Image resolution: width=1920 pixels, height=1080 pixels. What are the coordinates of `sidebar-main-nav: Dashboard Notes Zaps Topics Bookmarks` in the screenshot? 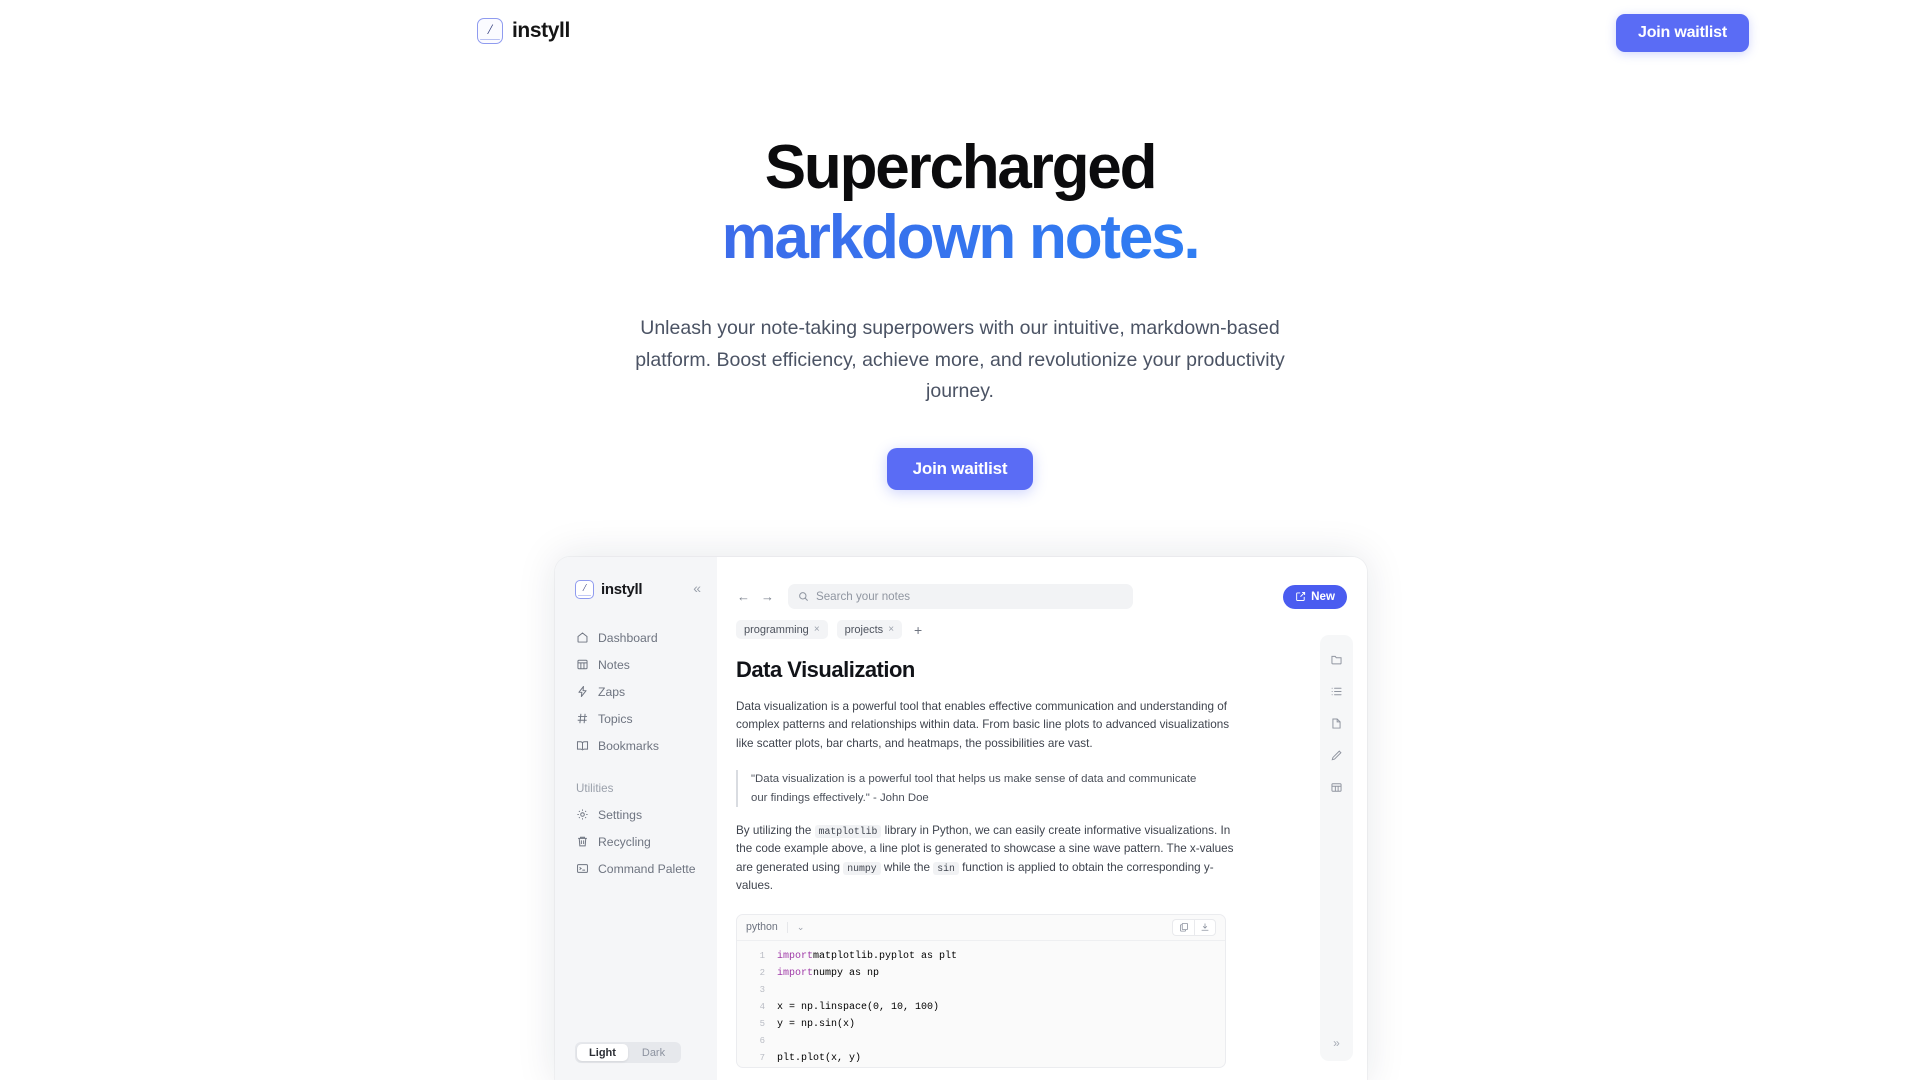 It's located at (636, 691).